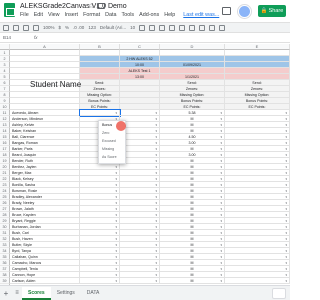 Image resolution: width=320 pixels, height=300 pixels. Describe the element at coordinates (172, 27) in the screenshot. I see `text-color-icon` at that location.